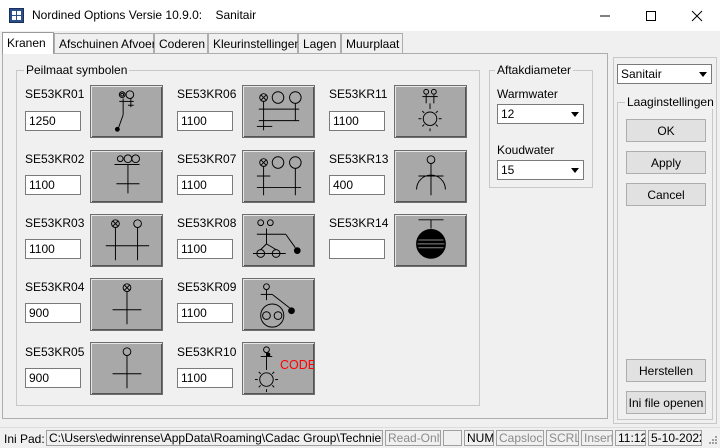  What do you see at coordinates (207, 352) in the screenshot?
I see `label-se53kr10: SE53KR10` at bounding box center [207, 352].